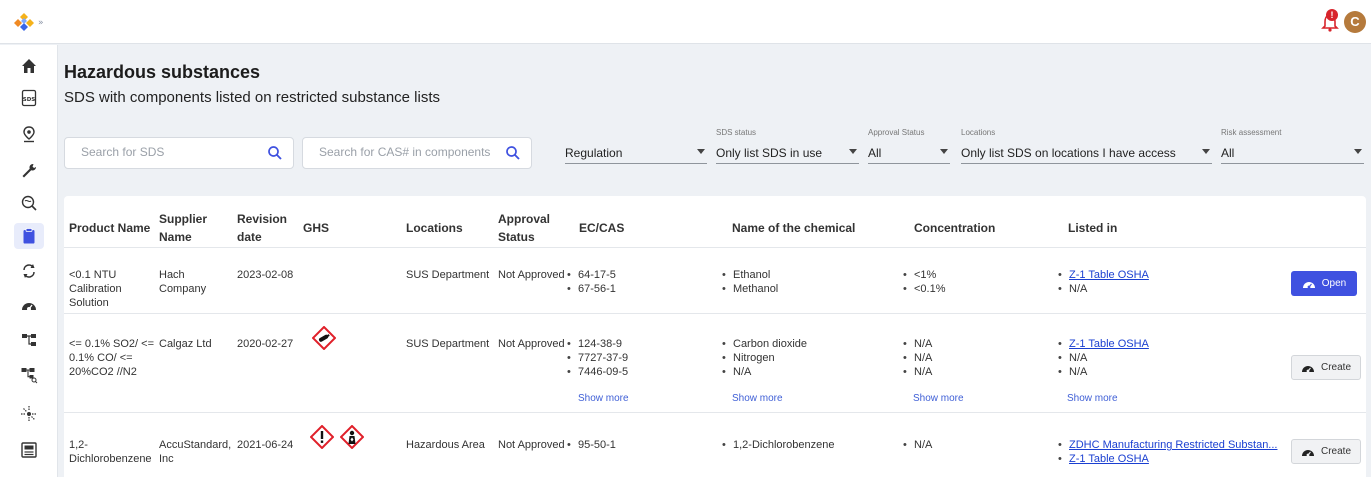  Describe the element at coordinates (112, 358) in the screenshot. I see `row2-product: <= 0.1% SO2/ <= 0.1% CO/ <= 20%CO2 //N2` at that location.